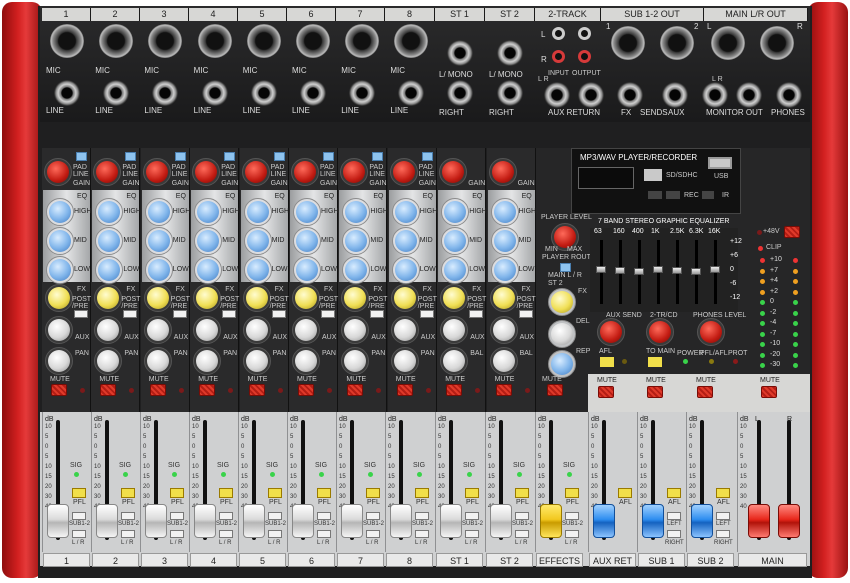 This screenshot has width=850, height=583. I want to click on two-track-input-l-rca, so click(558, 33).